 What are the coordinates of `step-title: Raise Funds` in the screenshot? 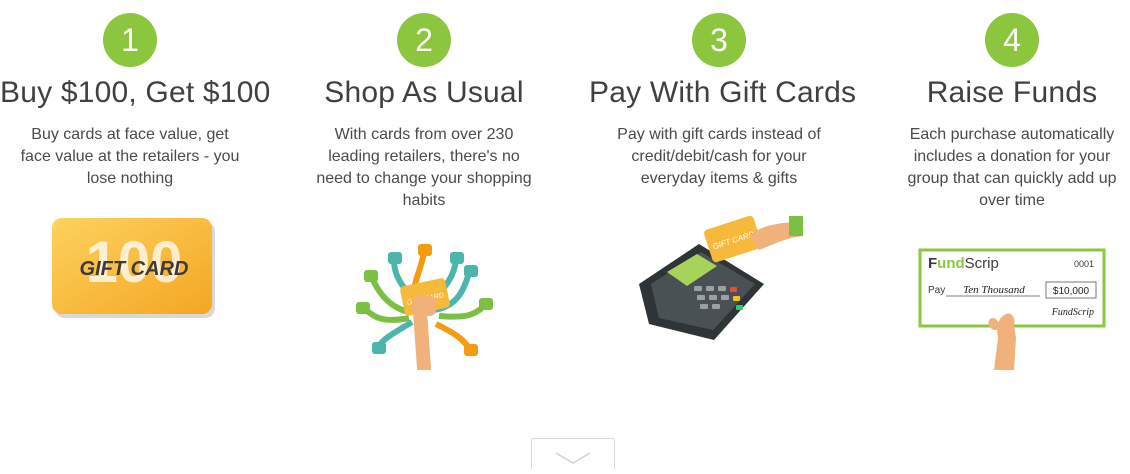 It's located at (1012, 92).